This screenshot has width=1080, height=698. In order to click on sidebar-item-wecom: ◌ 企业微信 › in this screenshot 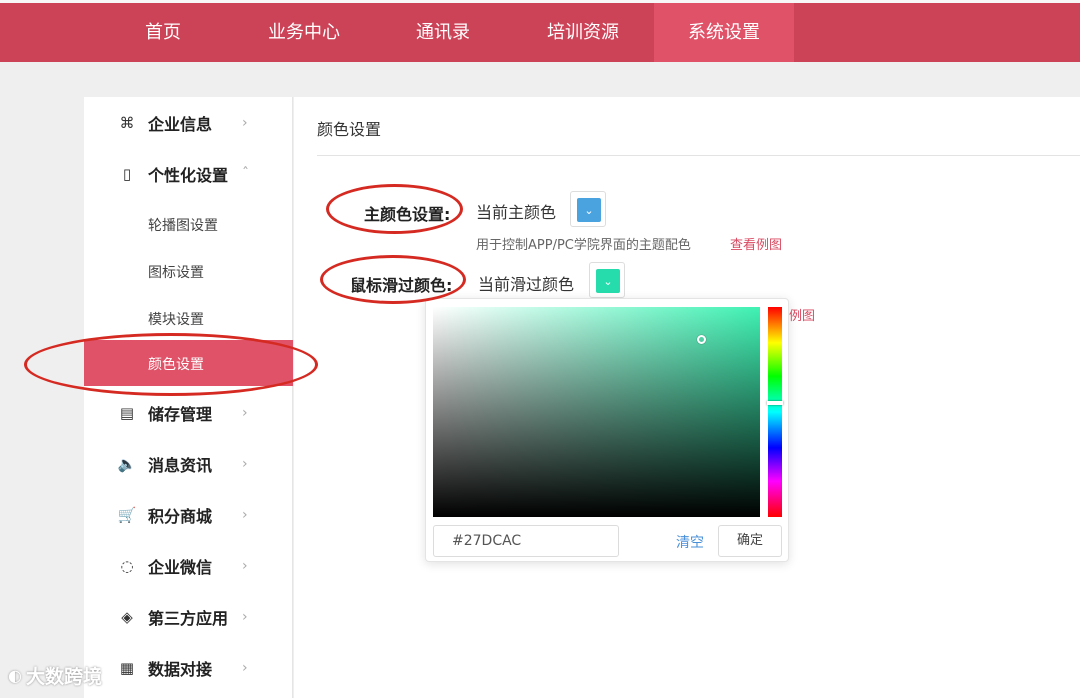, I will do `click(188, 566)`.